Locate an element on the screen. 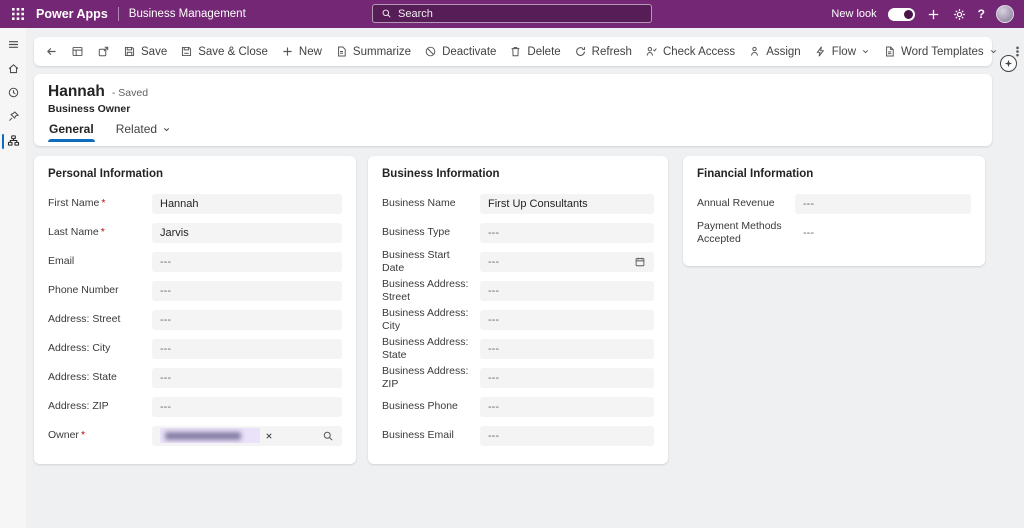 Image resolution: width=1024 pixels, height=528 pixels. record-name: Hannah is located at coordinates (76, 91).